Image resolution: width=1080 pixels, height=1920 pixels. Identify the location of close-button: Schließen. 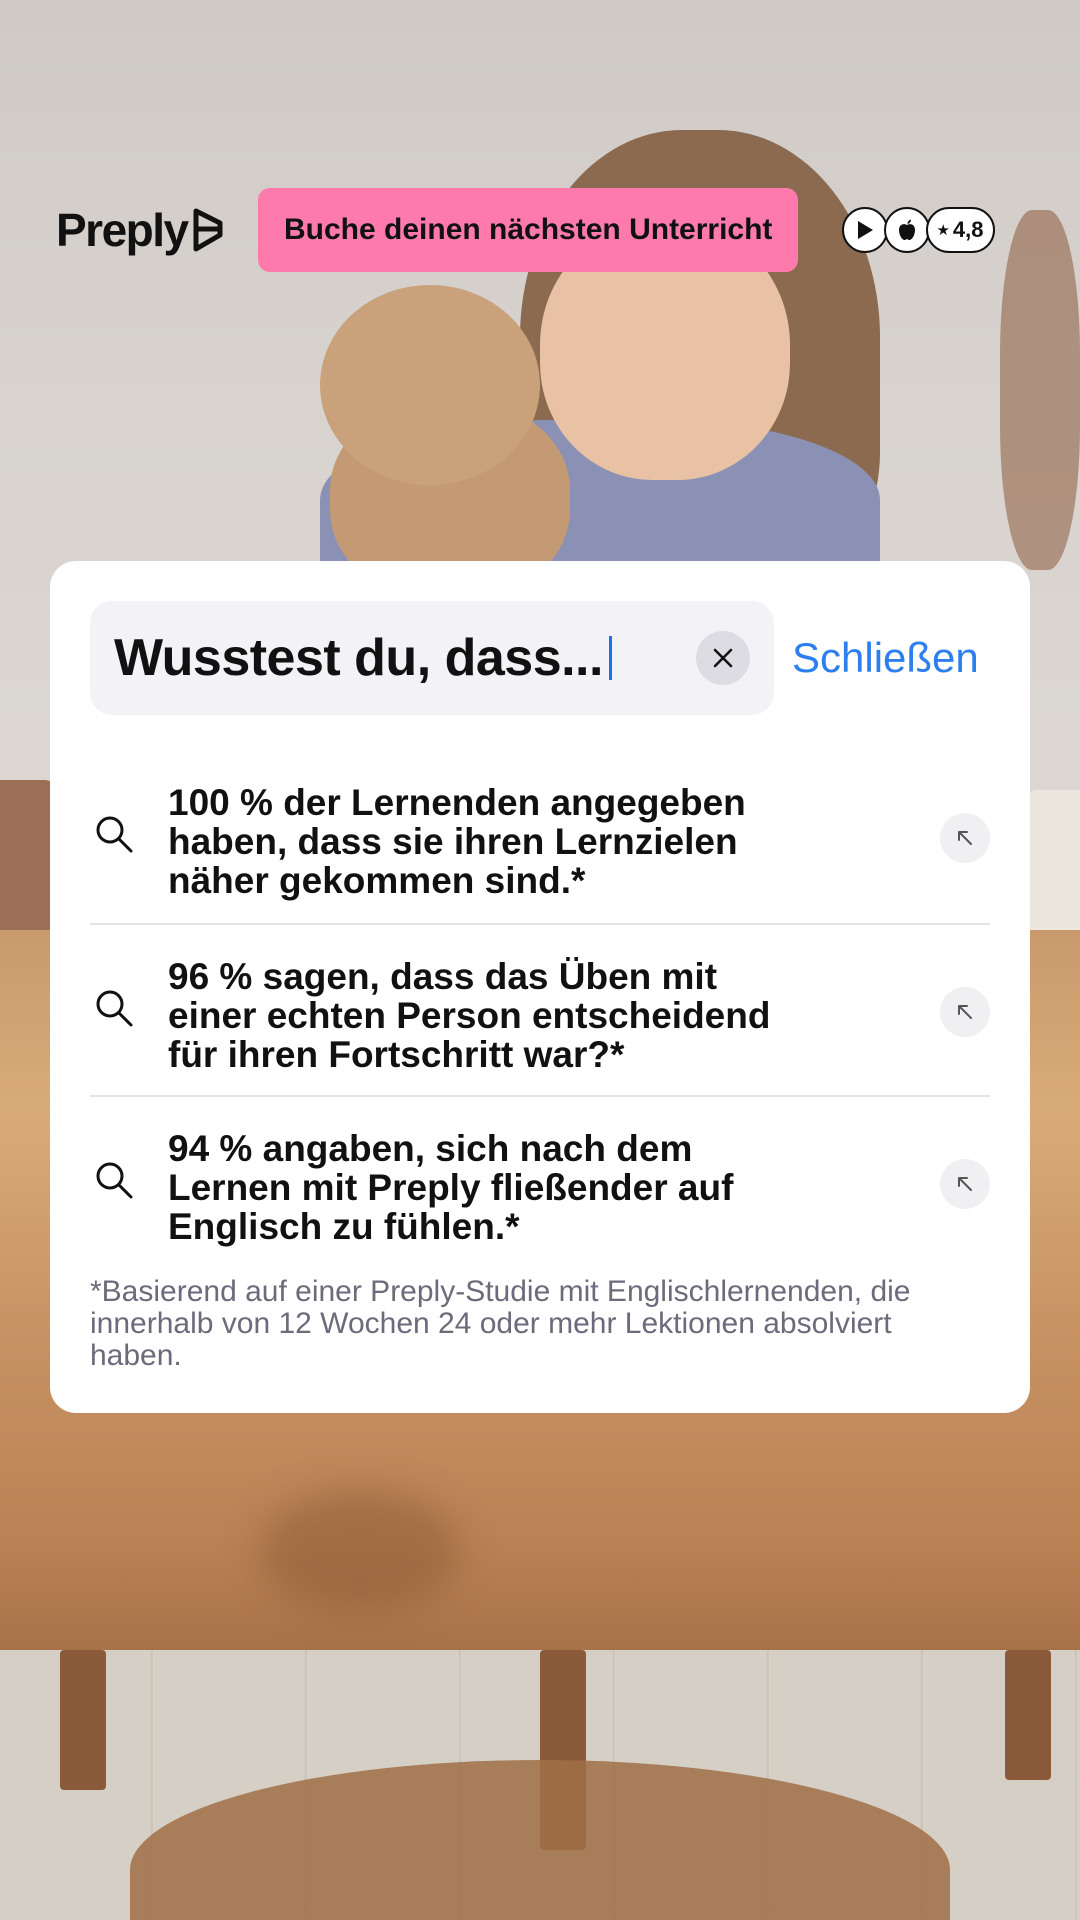
(885, 658).